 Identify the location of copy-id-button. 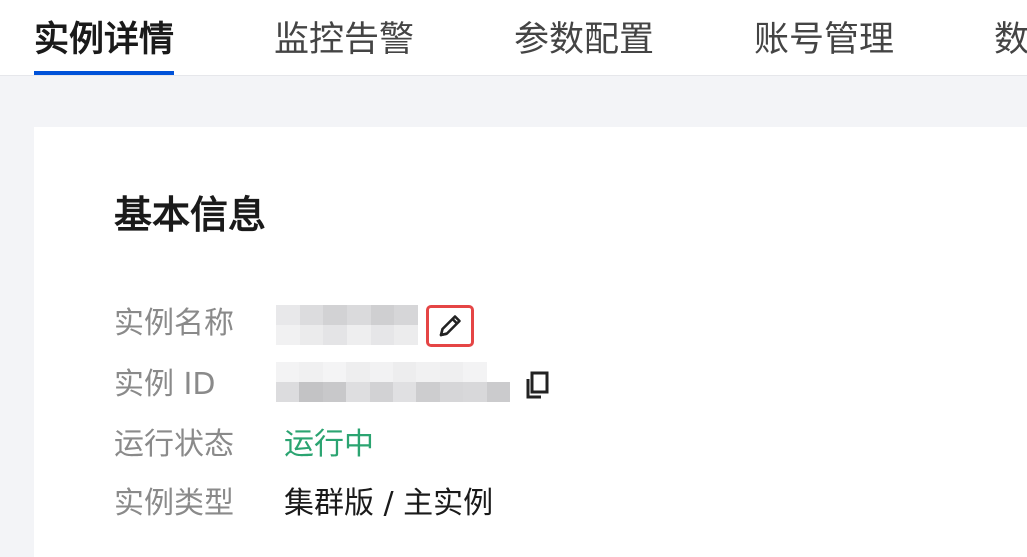
(537, 386).